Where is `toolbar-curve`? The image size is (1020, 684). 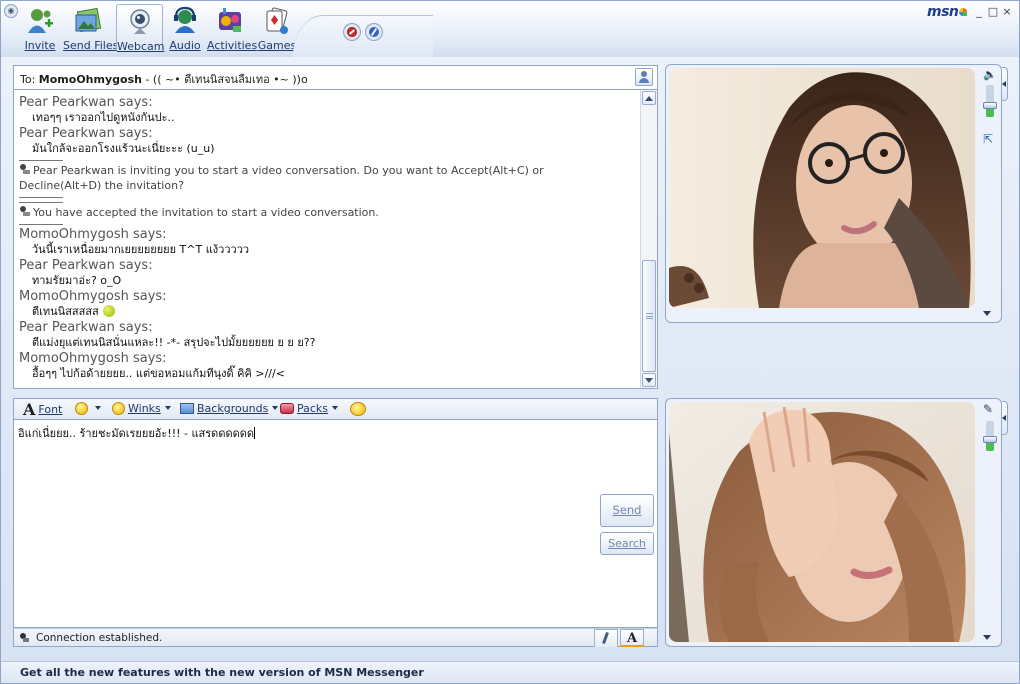
toolbar-curve is located at coordinates (363, 36).